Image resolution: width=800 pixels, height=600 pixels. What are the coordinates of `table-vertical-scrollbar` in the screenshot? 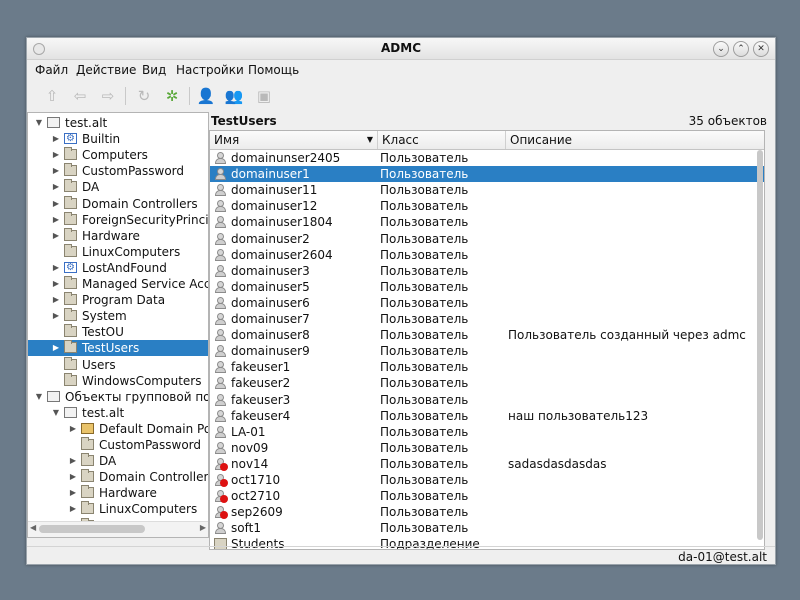 It's located at (760, 349).